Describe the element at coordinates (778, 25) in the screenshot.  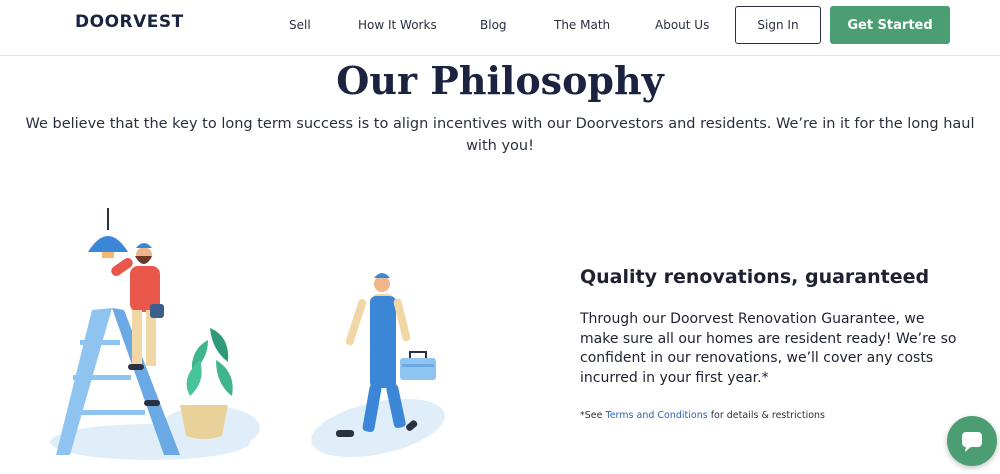
I see `sign-in-button: Sign In` at that location.